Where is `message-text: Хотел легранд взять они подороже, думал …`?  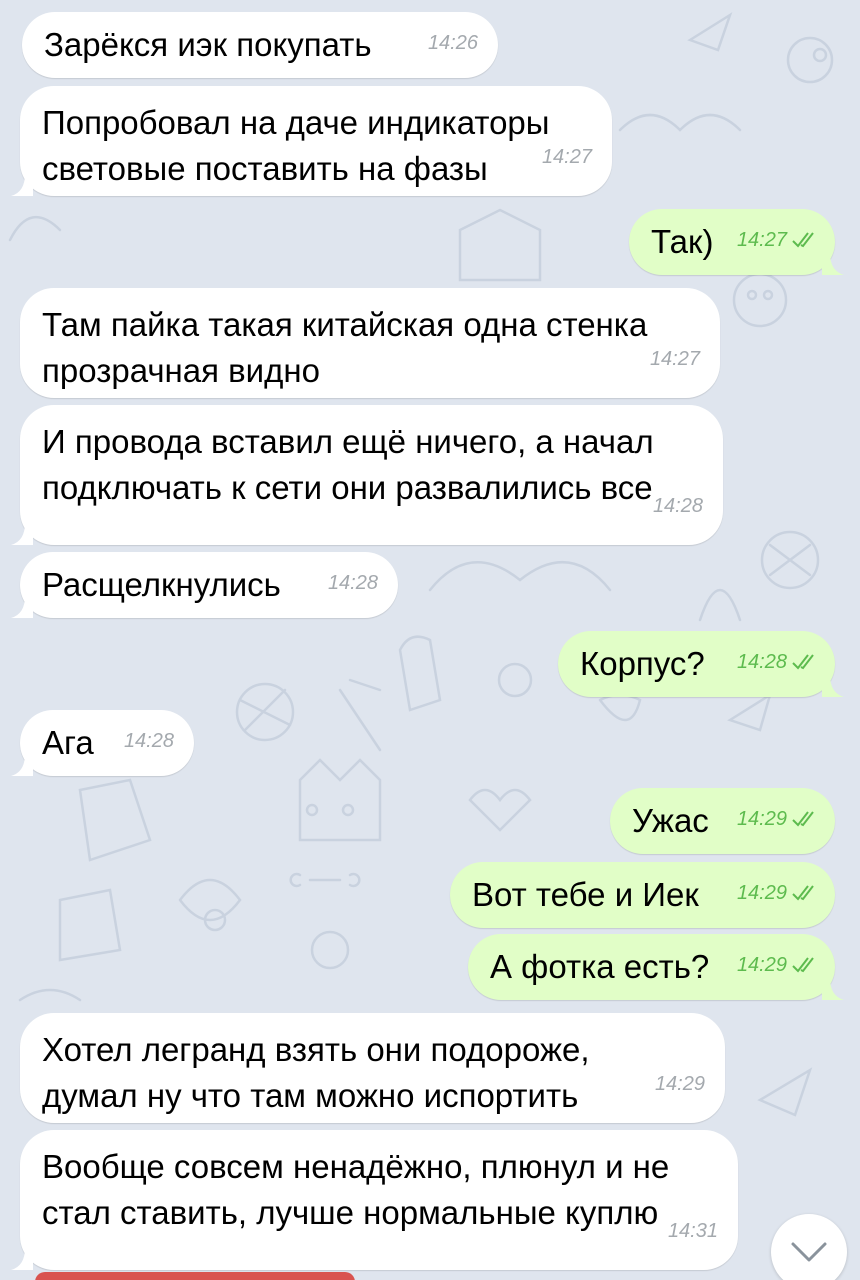 message-text: Хотел легранд взять они подороже, думал … is located at coordinates (316, 1072).